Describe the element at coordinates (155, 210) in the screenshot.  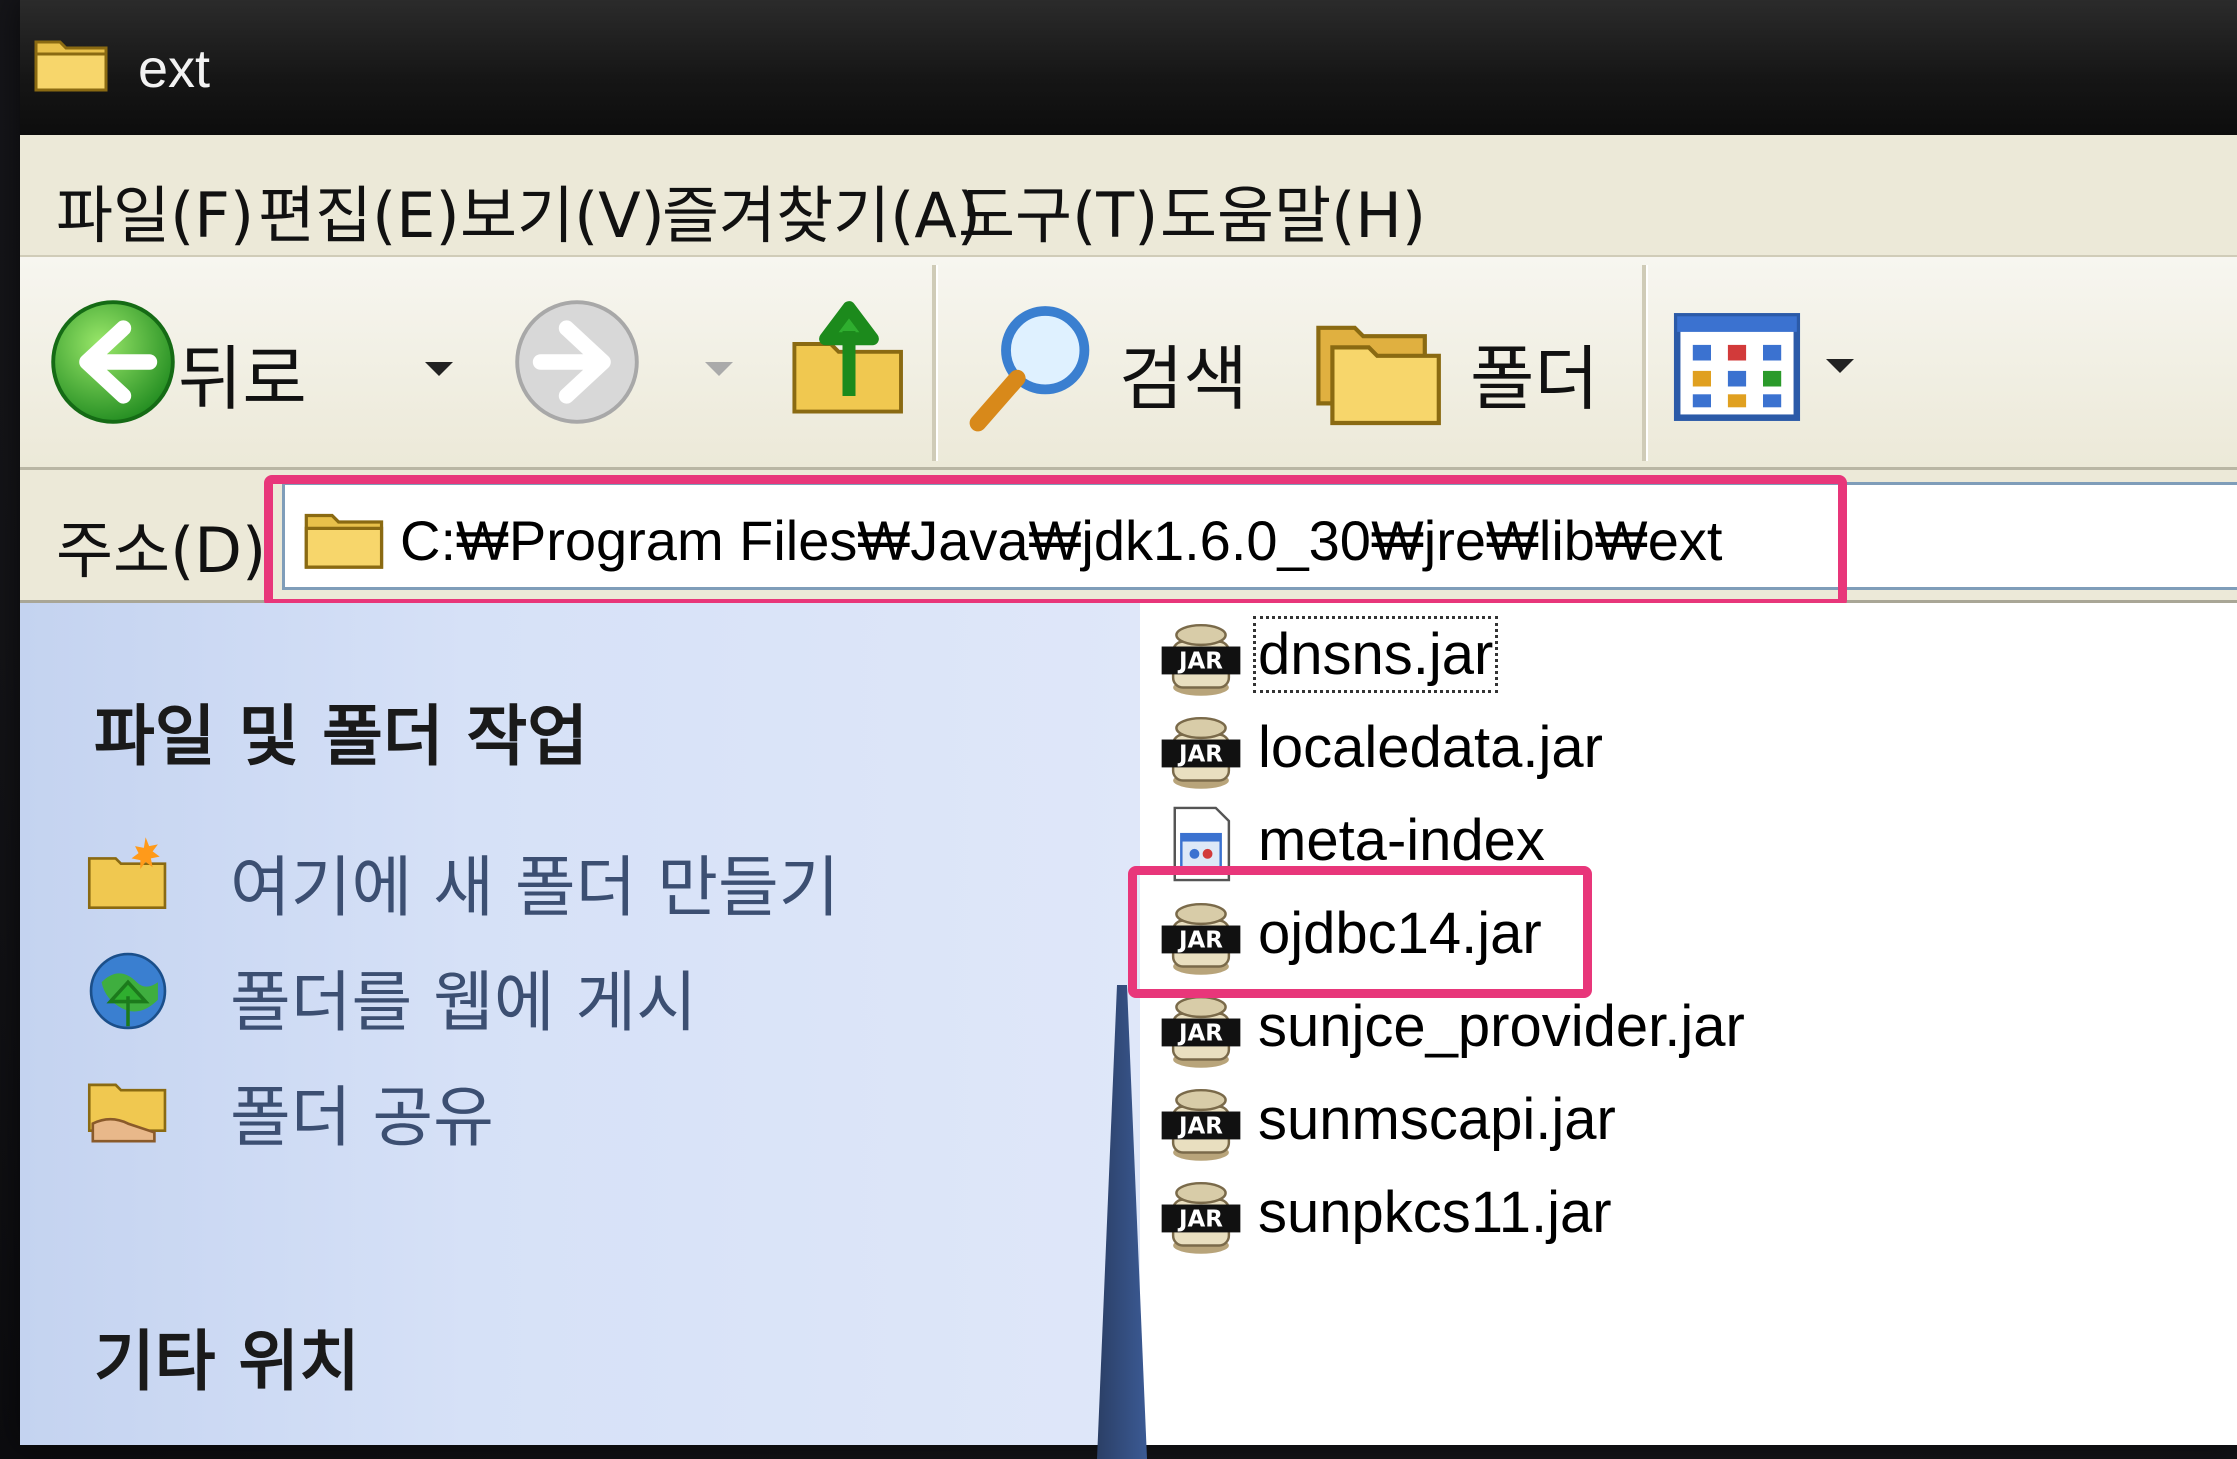
I see `menu-file: 파일(F)` at that location.